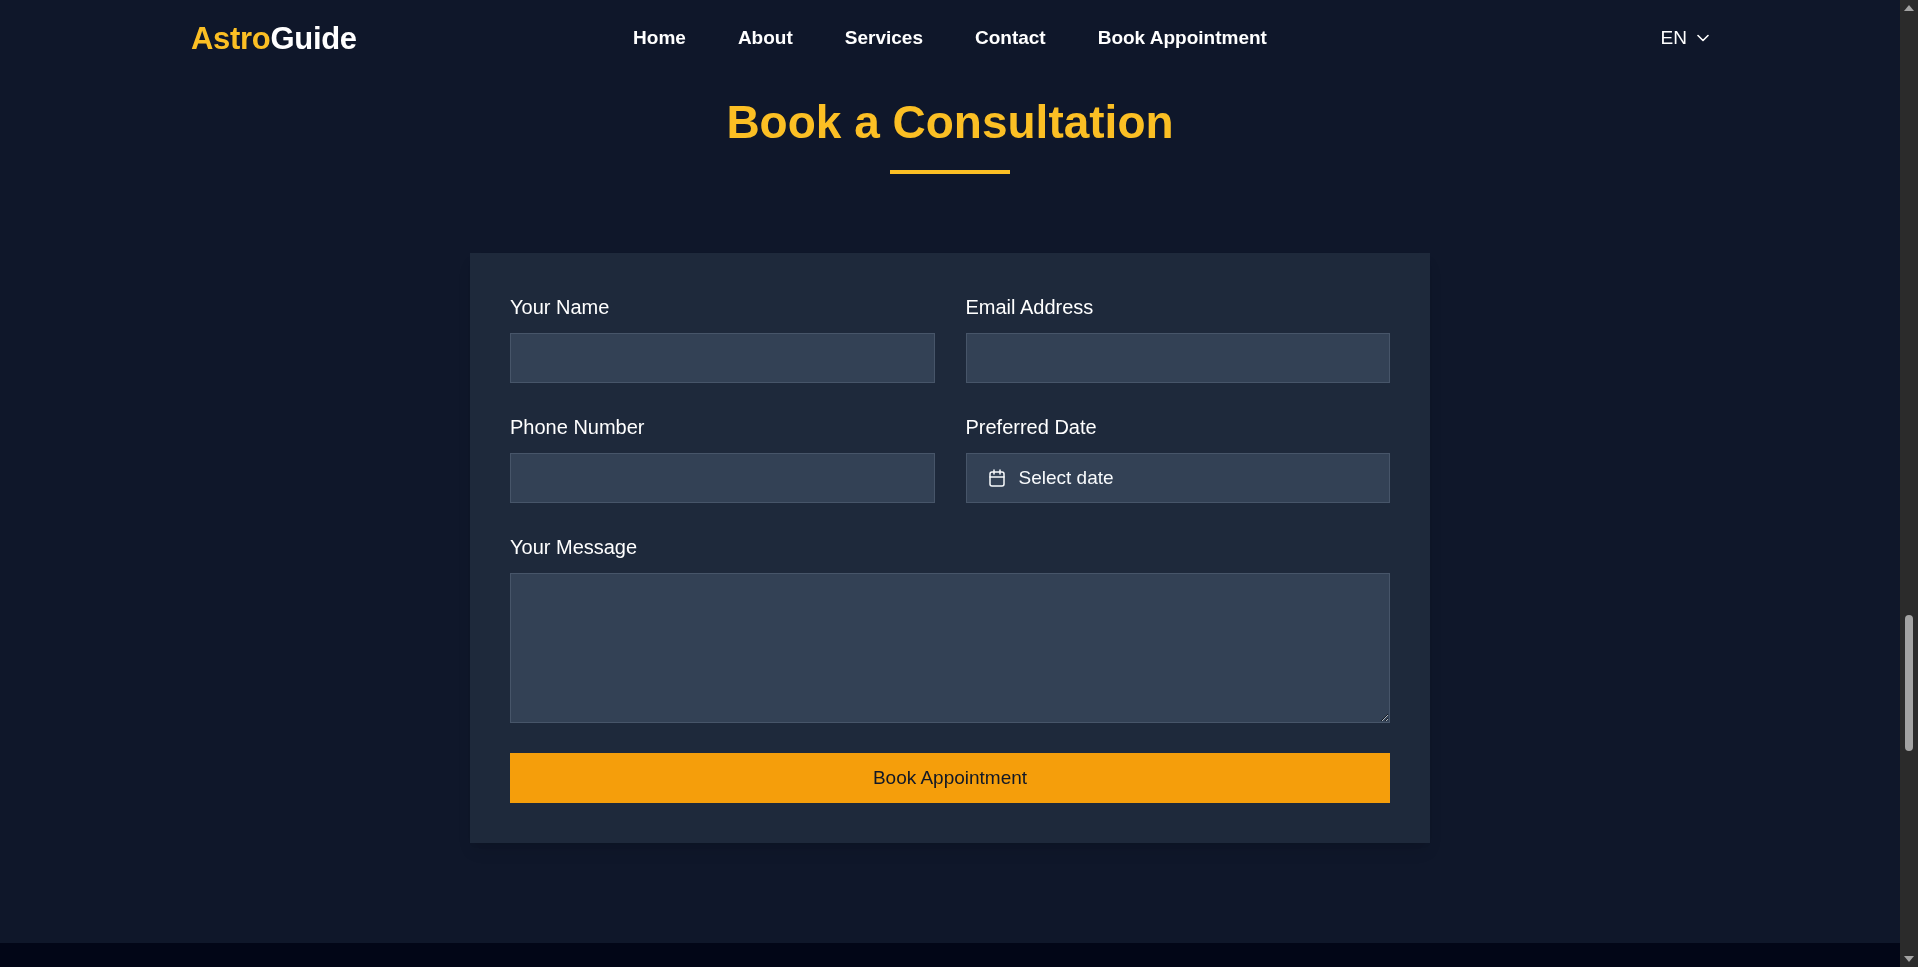  I want to click on date-field: Select date, so click(1177, 478).